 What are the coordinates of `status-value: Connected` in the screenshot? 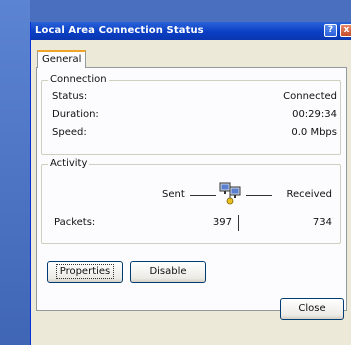 It's located at (310, 96).